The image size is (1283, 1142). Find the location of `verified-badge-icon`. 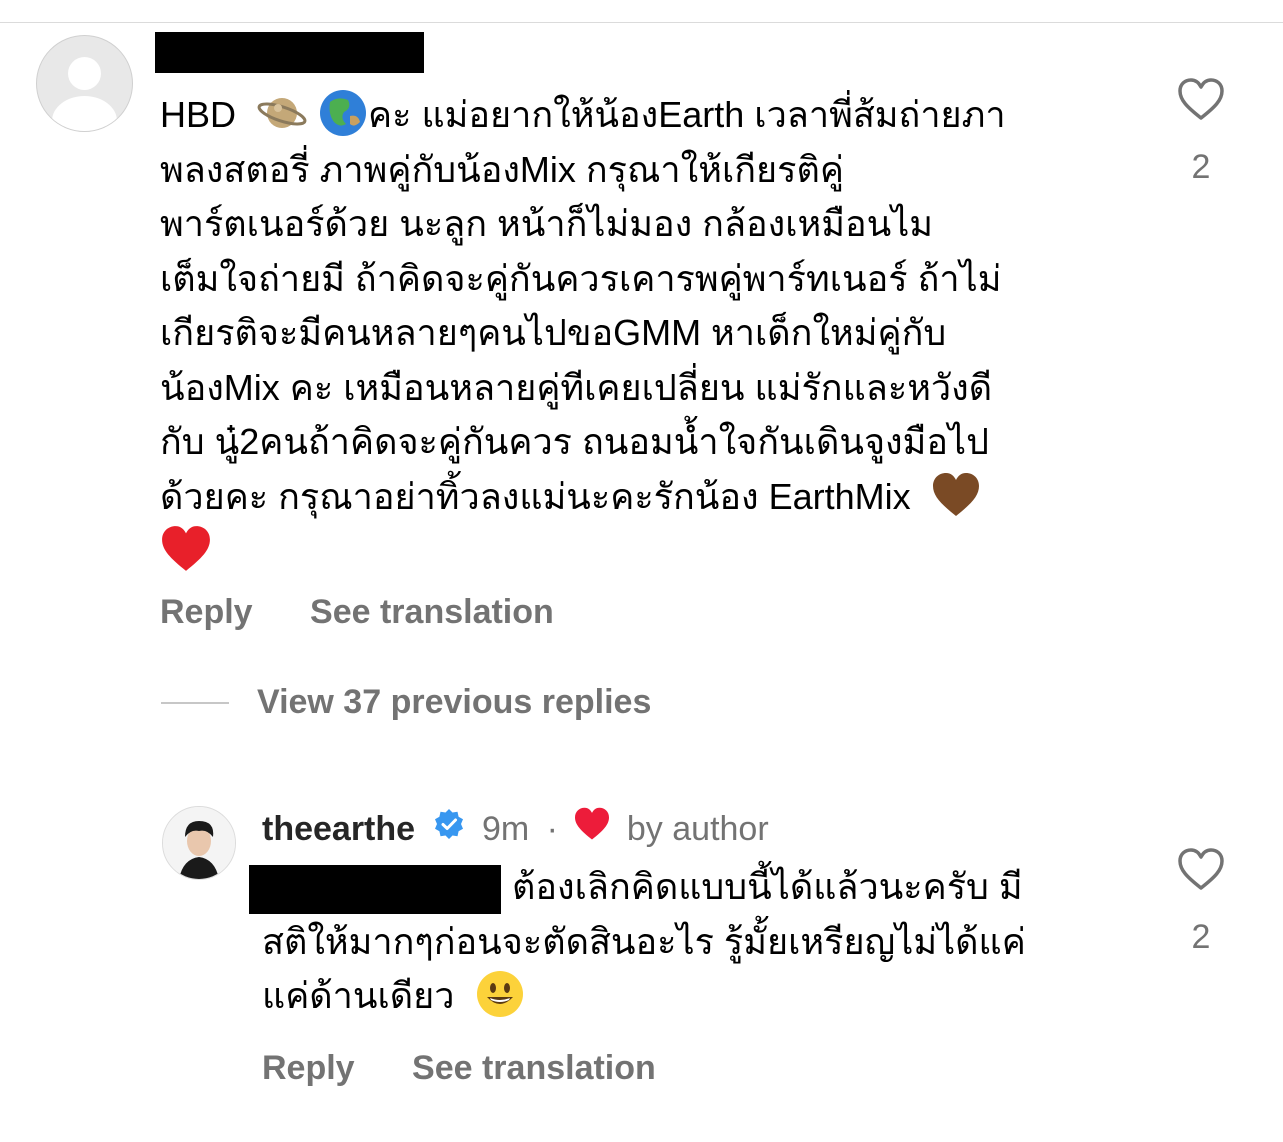

verified-badge-icon is located at coordinates (449, 829).